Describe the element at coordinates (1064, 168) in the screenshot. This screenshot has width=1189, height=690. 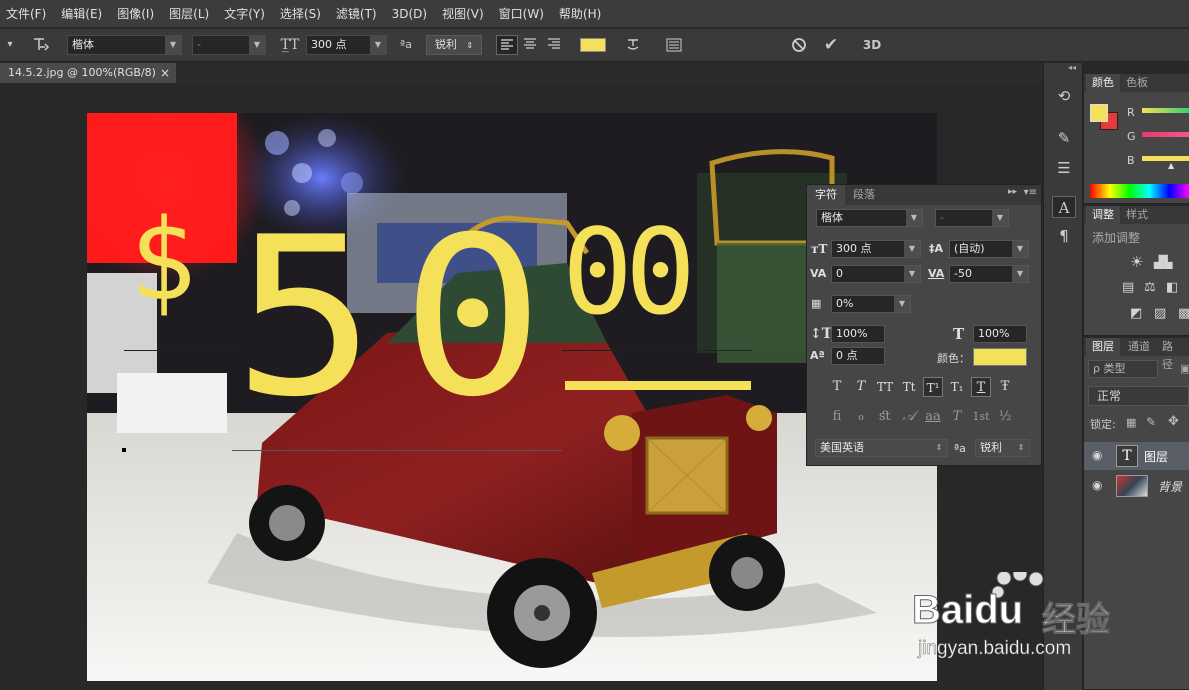
I see `brush-settings-icon: ☰` at that location.